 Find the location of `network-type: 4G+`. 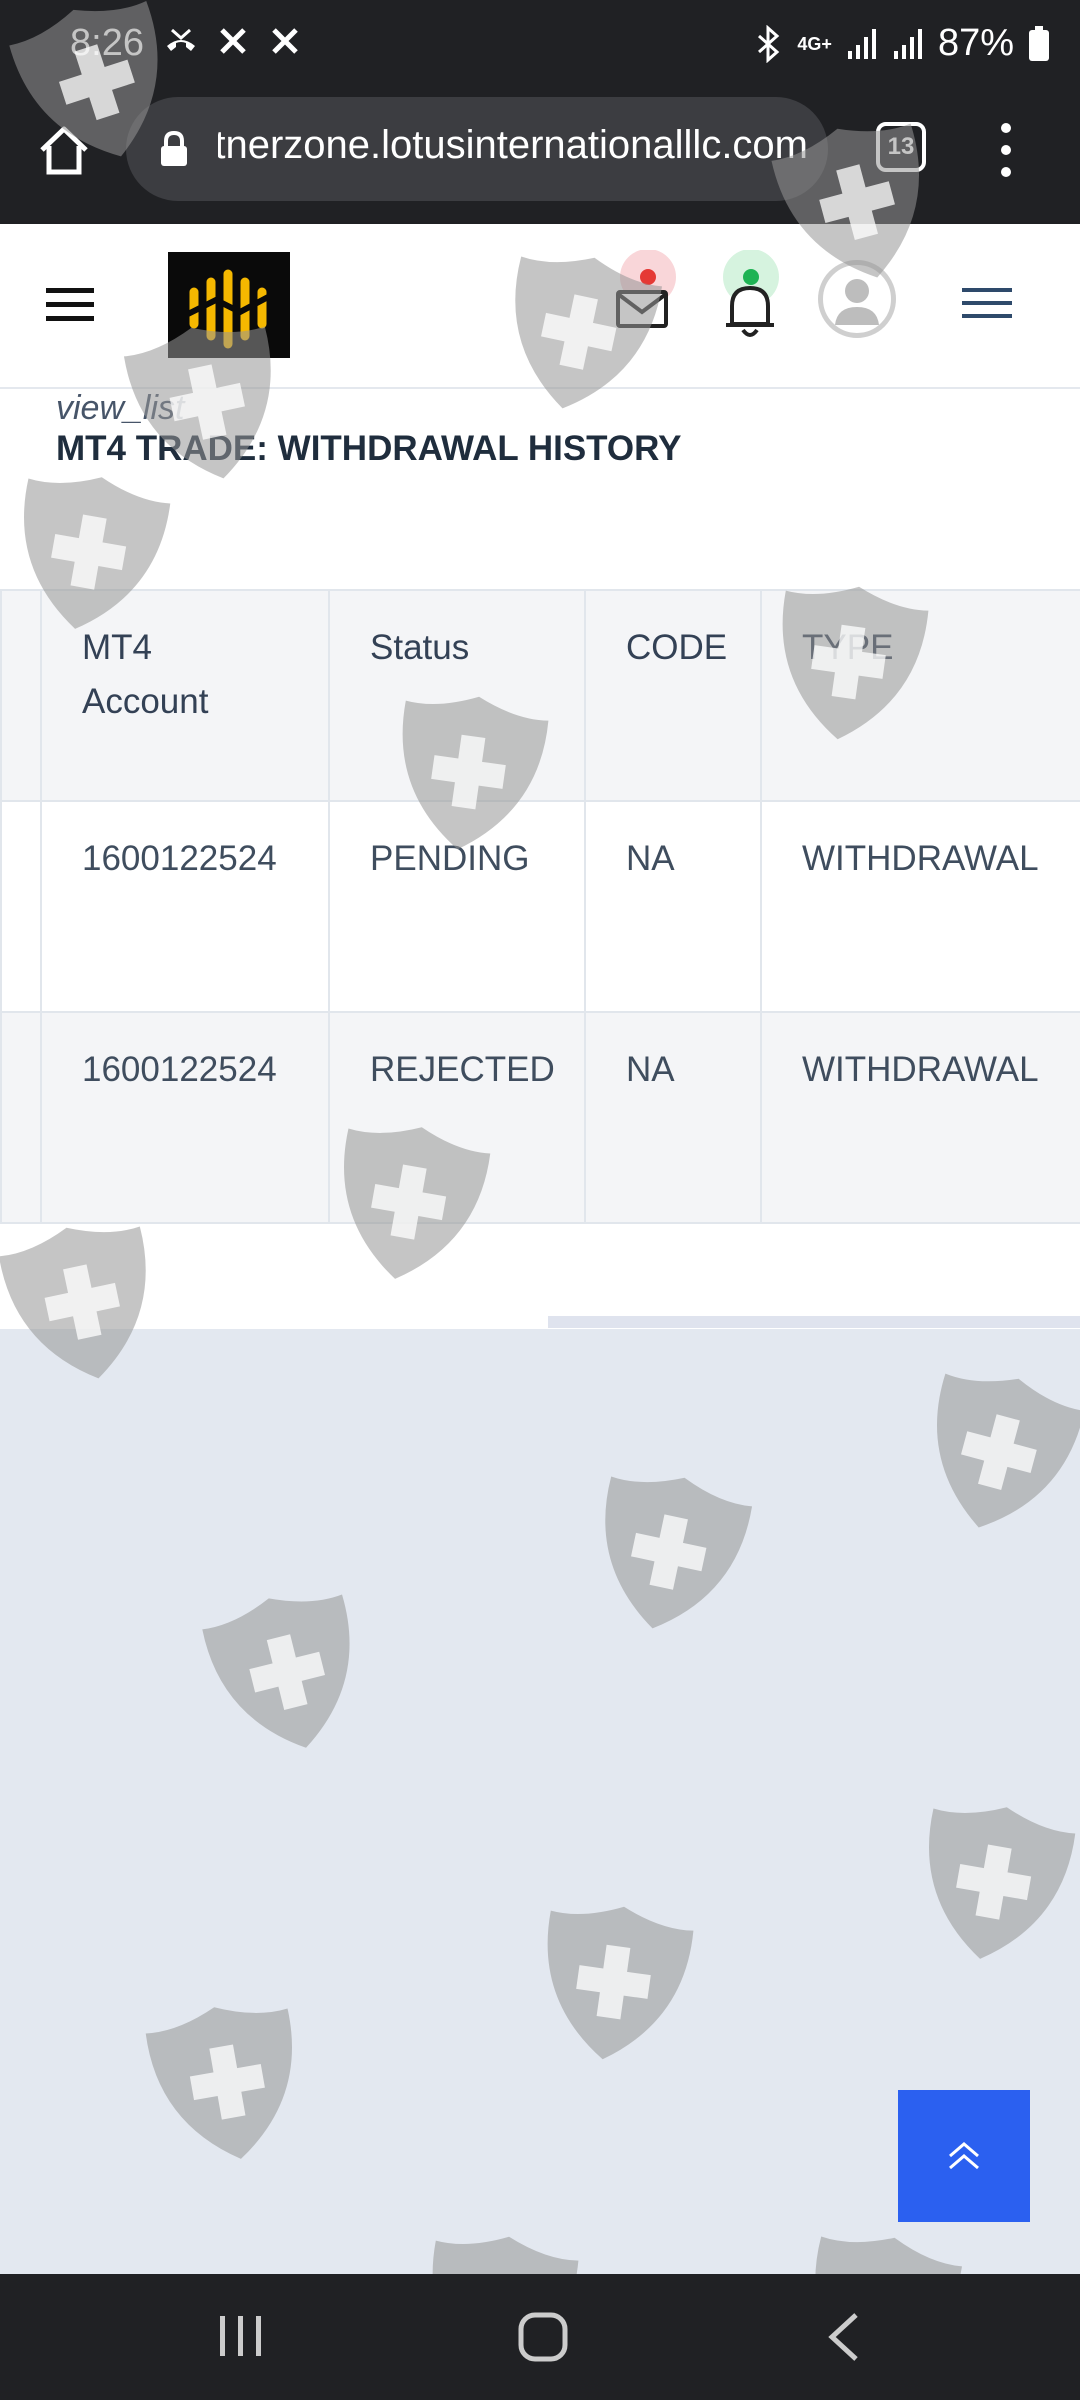

network-type: 4G+ is located at coordinates (814, 43).